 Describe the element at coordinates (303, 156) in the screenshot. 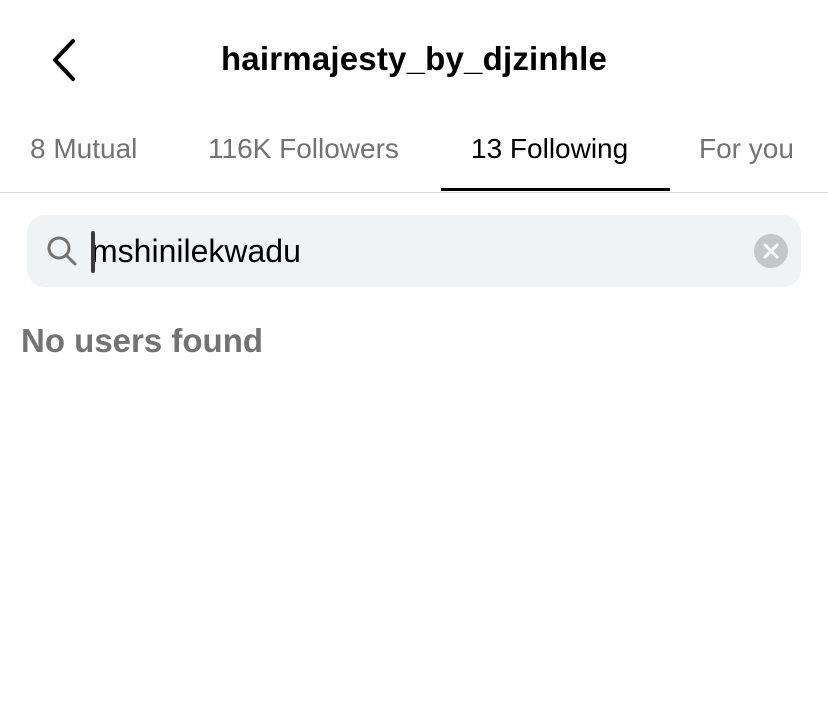

I see `tab-followers: 116K Followers` at that location.